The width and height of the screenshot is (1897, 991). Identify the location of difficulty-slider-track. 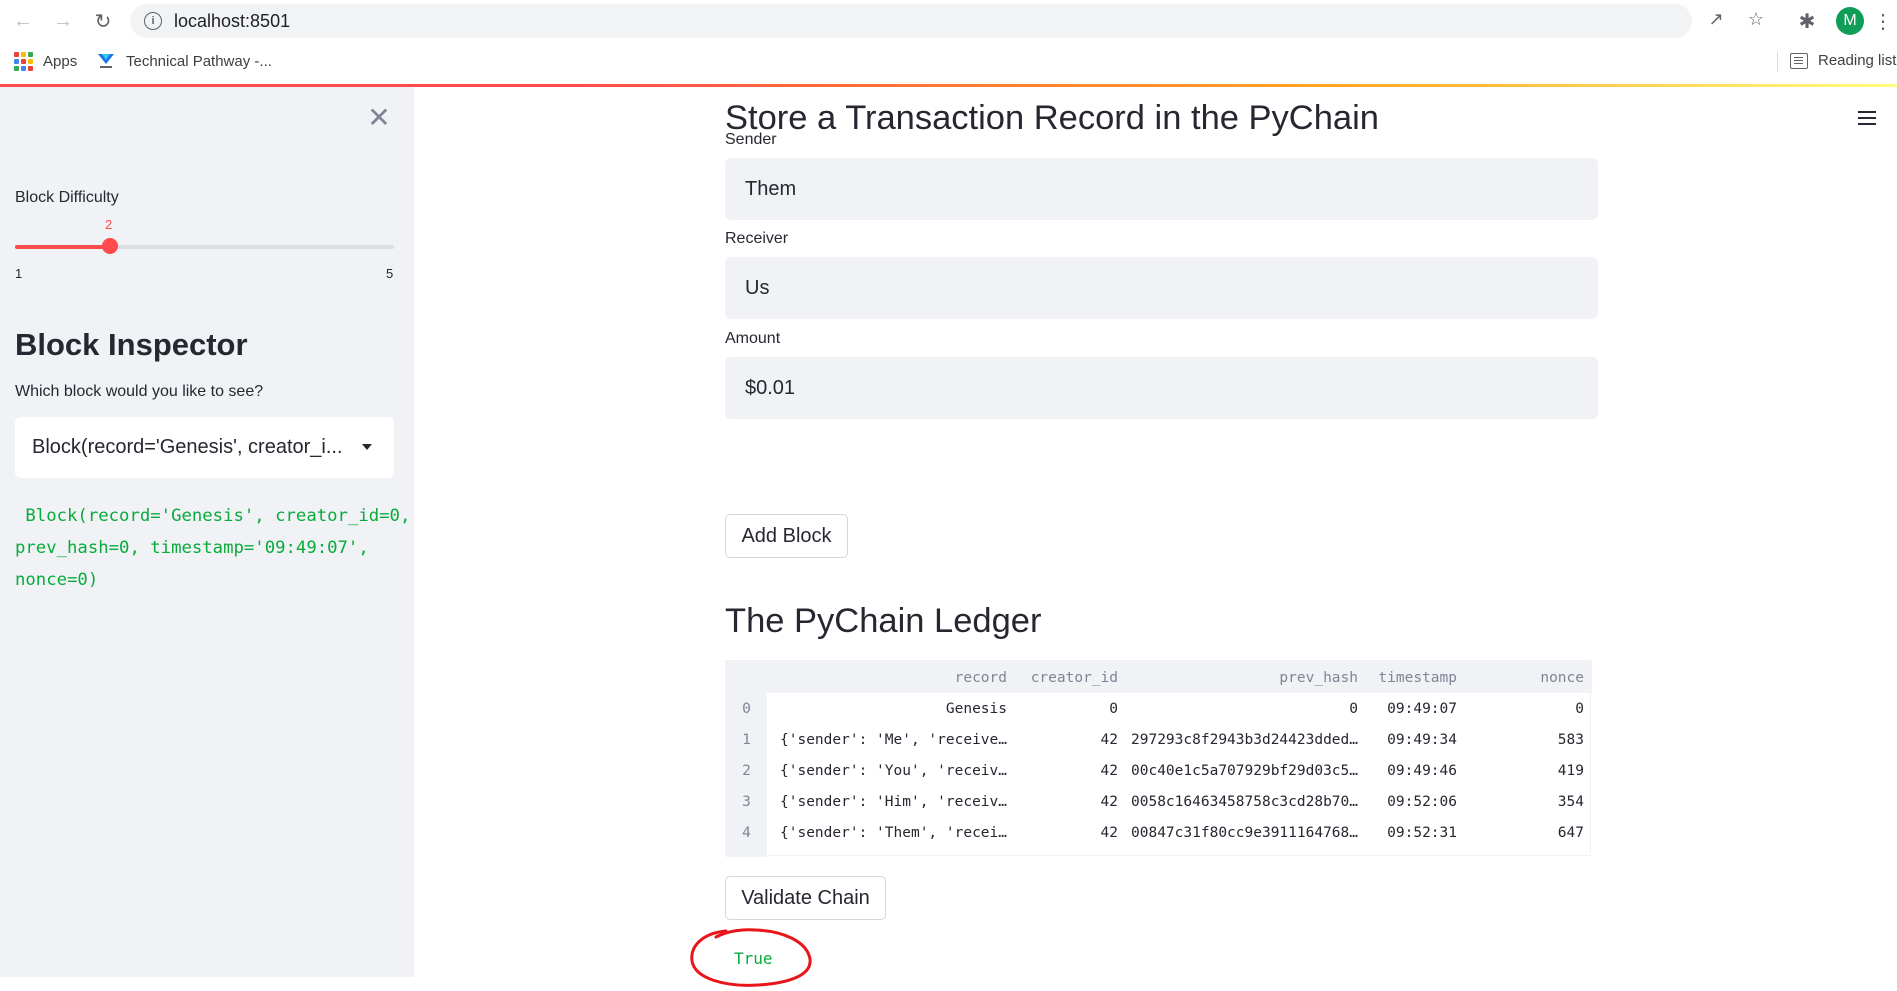
(204, 246).